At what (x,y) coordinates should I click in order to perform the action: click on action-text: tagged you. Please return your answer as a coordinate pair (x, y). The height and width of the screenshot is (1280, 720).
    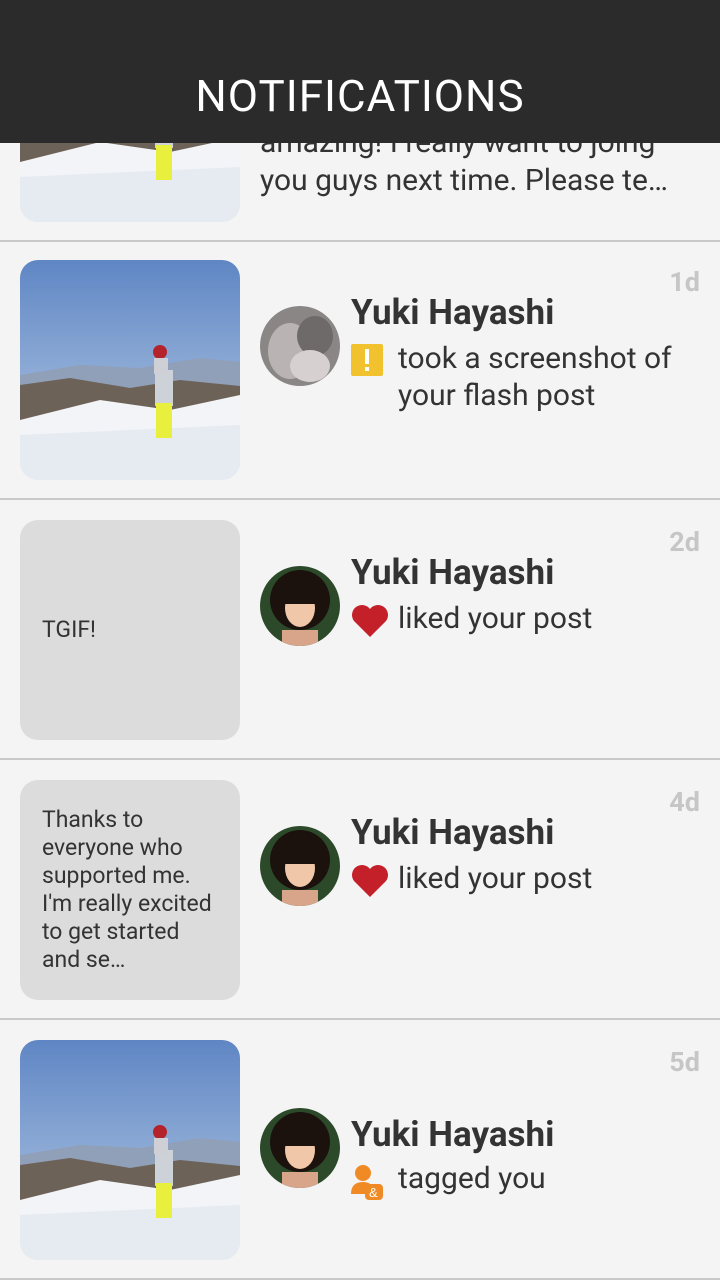
    Looking at the image, I should click on (472, 1178).